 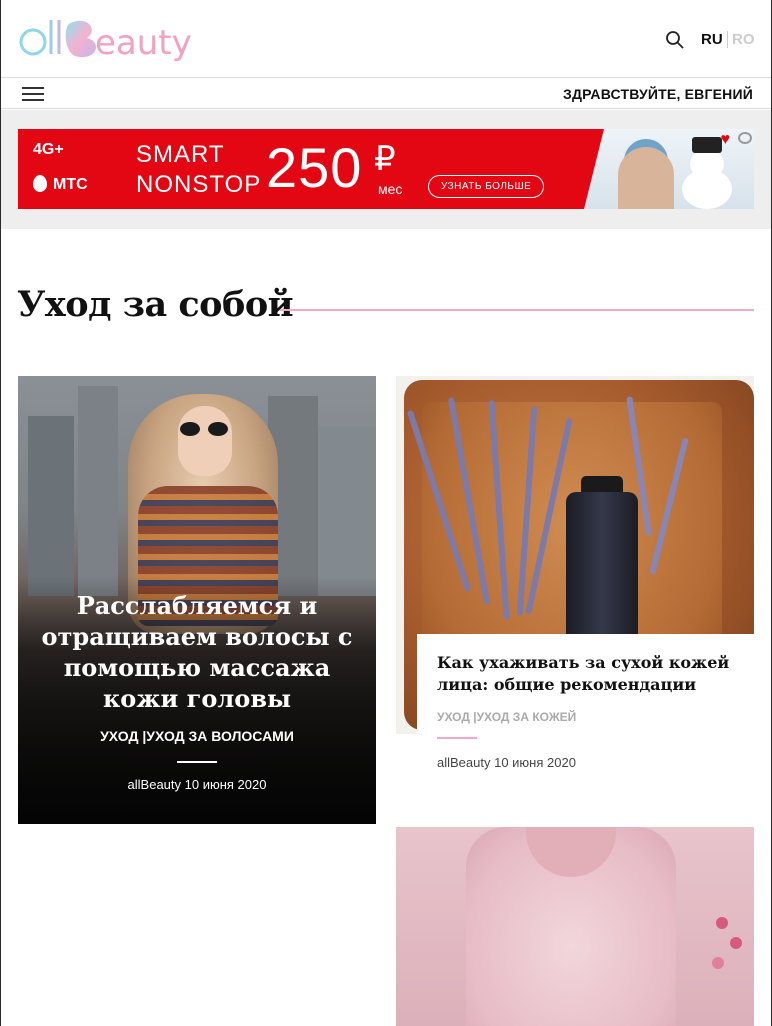 I want to click on nav-bar: ЗДРАВСТВУЙТЕ, ЕВГЕНИЙ, so click(x=386, y=94).